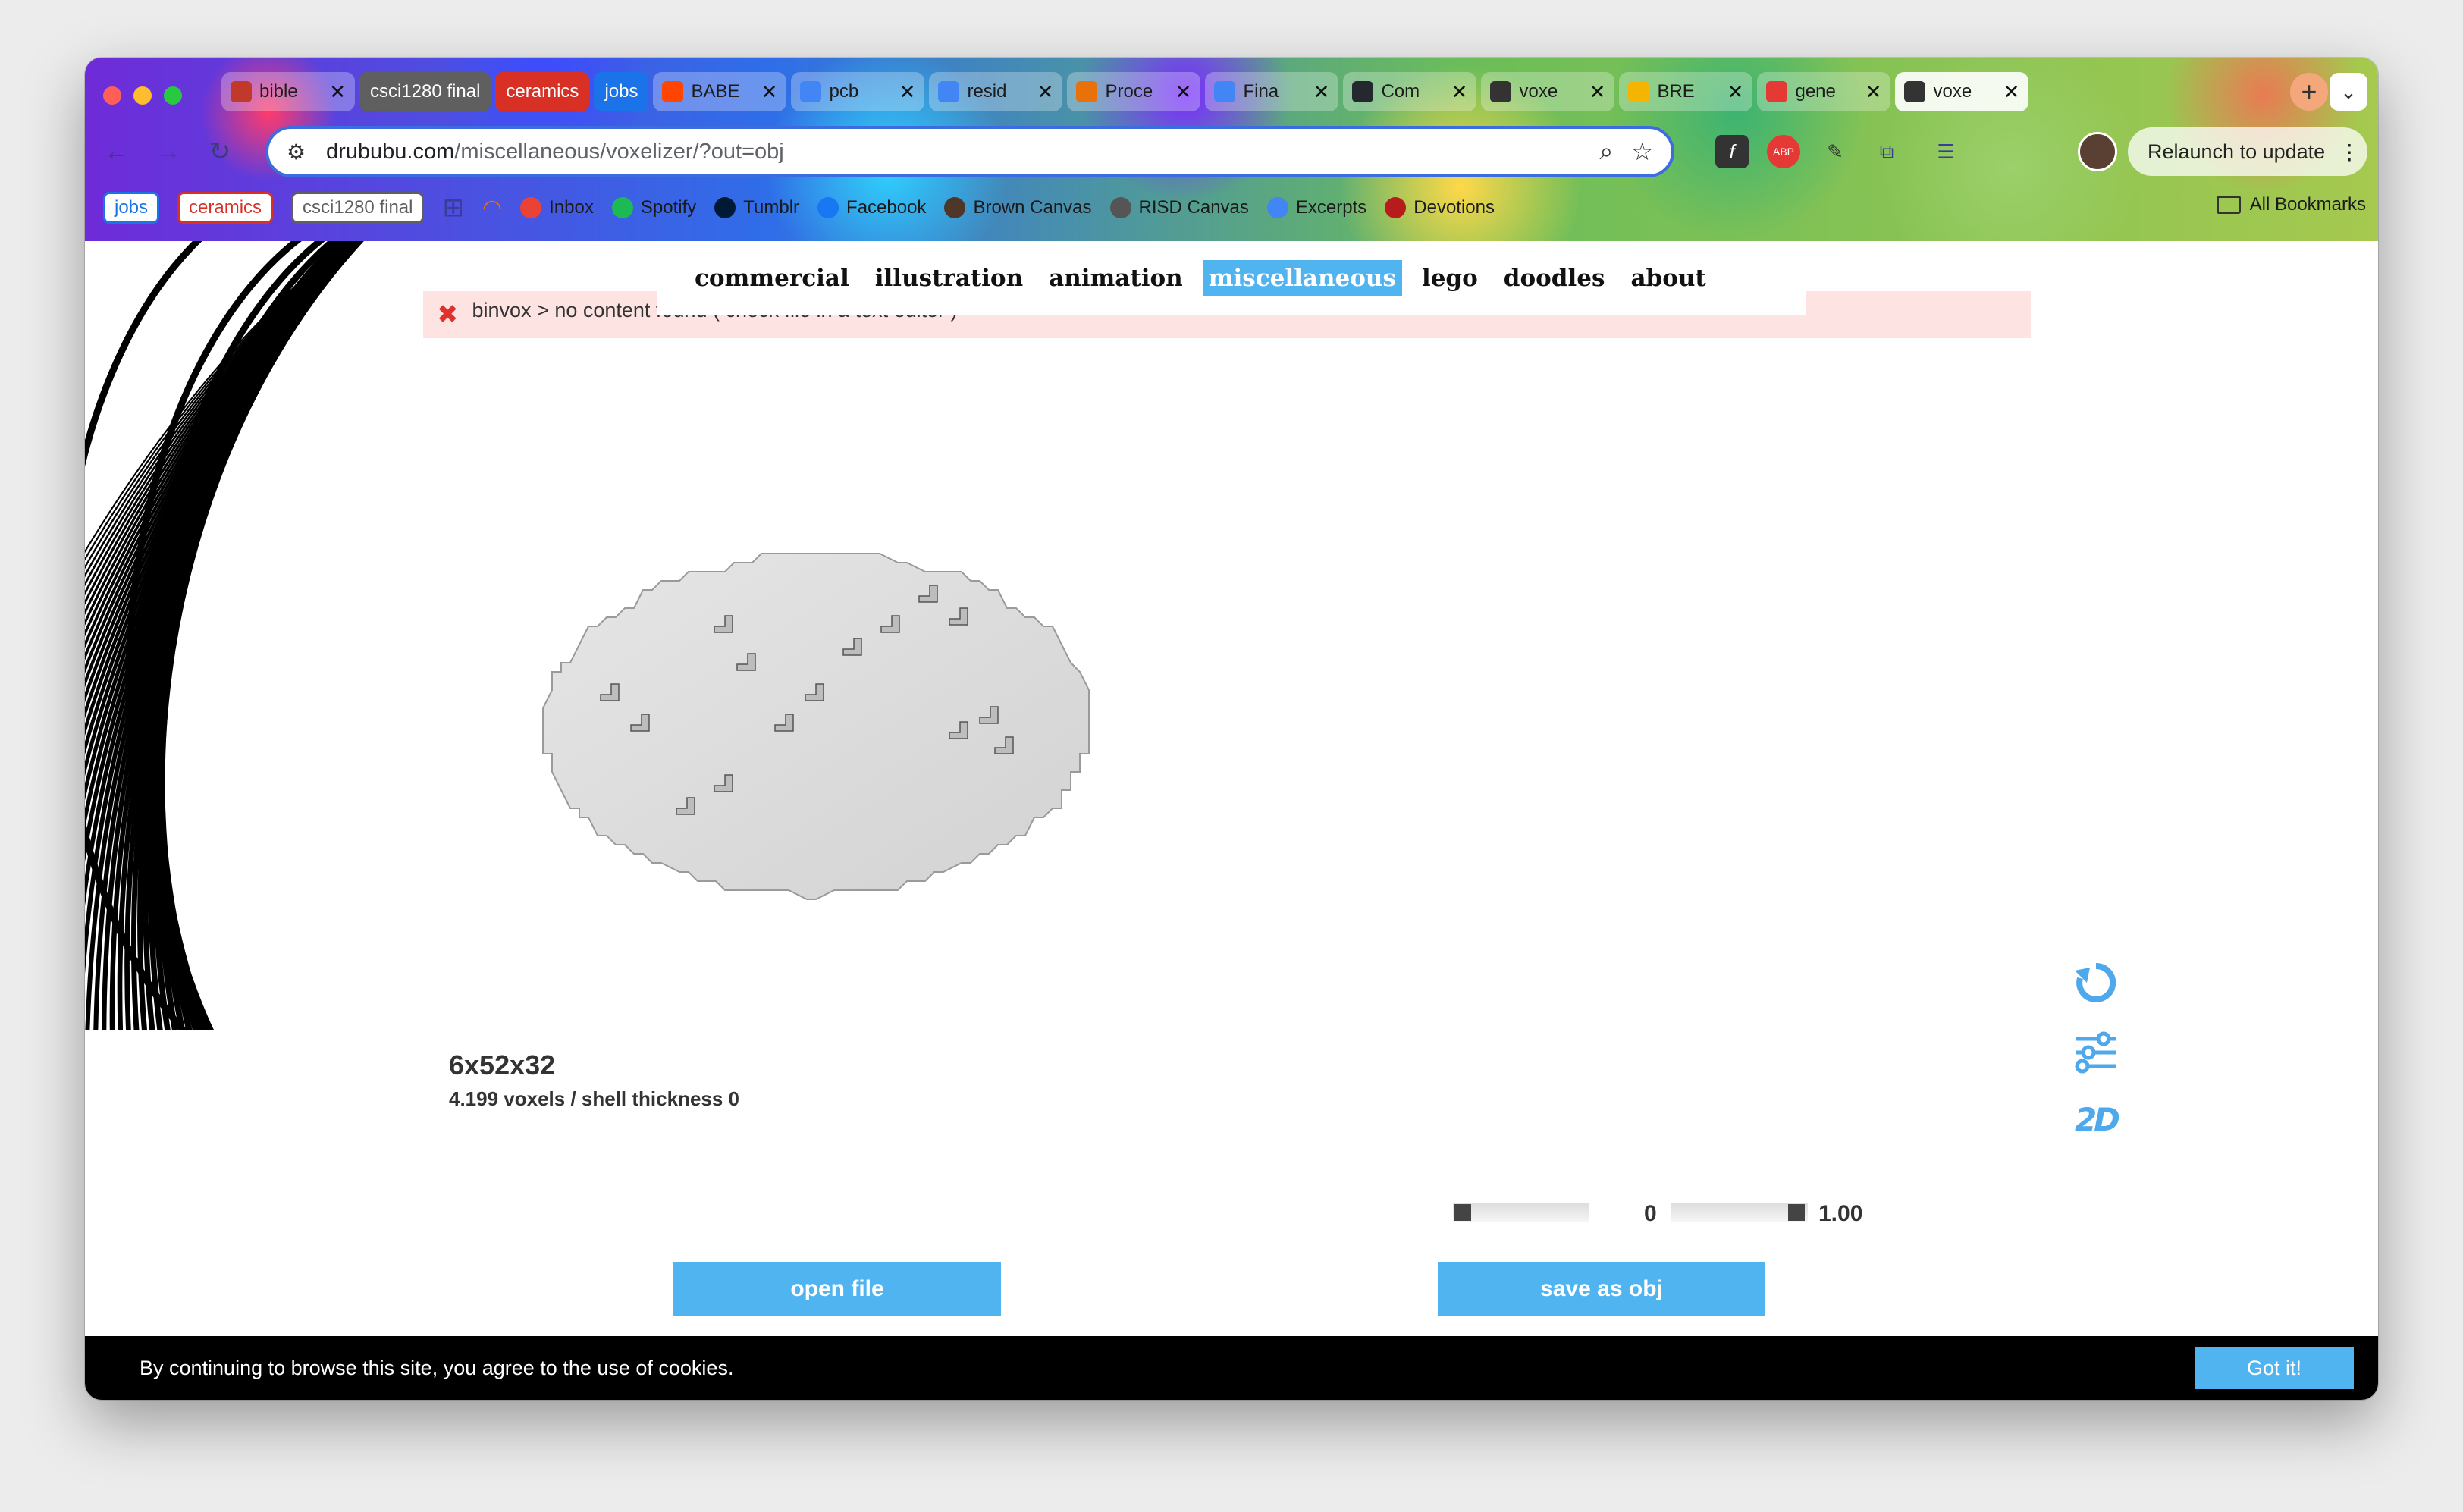  Describe the element at coordinates (949, 278) in the screenshot. I see `nav-link-illustration: illustration` at that location.